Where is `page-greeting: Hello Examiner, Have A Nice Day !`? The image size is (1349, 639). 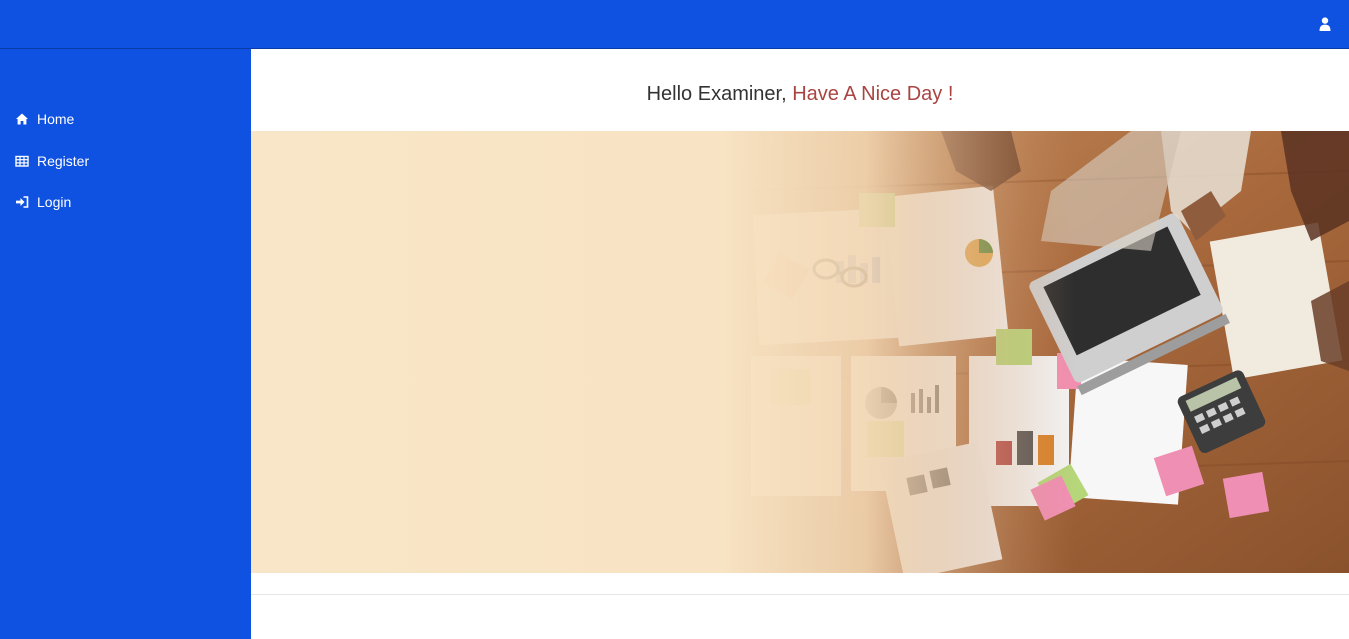 page-greeting: Hello Examiner, Have A Nice Day ! is located at coordinates (800, 94).